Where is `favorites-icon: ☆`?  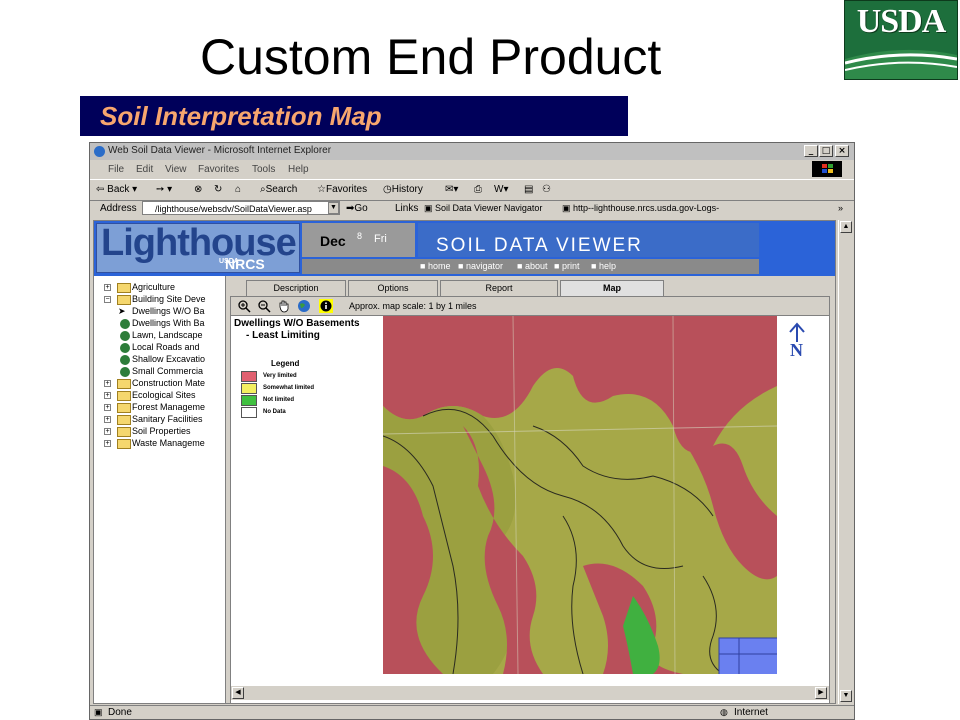
favorites-icon: ☆ is located at coordinates (321, 189).